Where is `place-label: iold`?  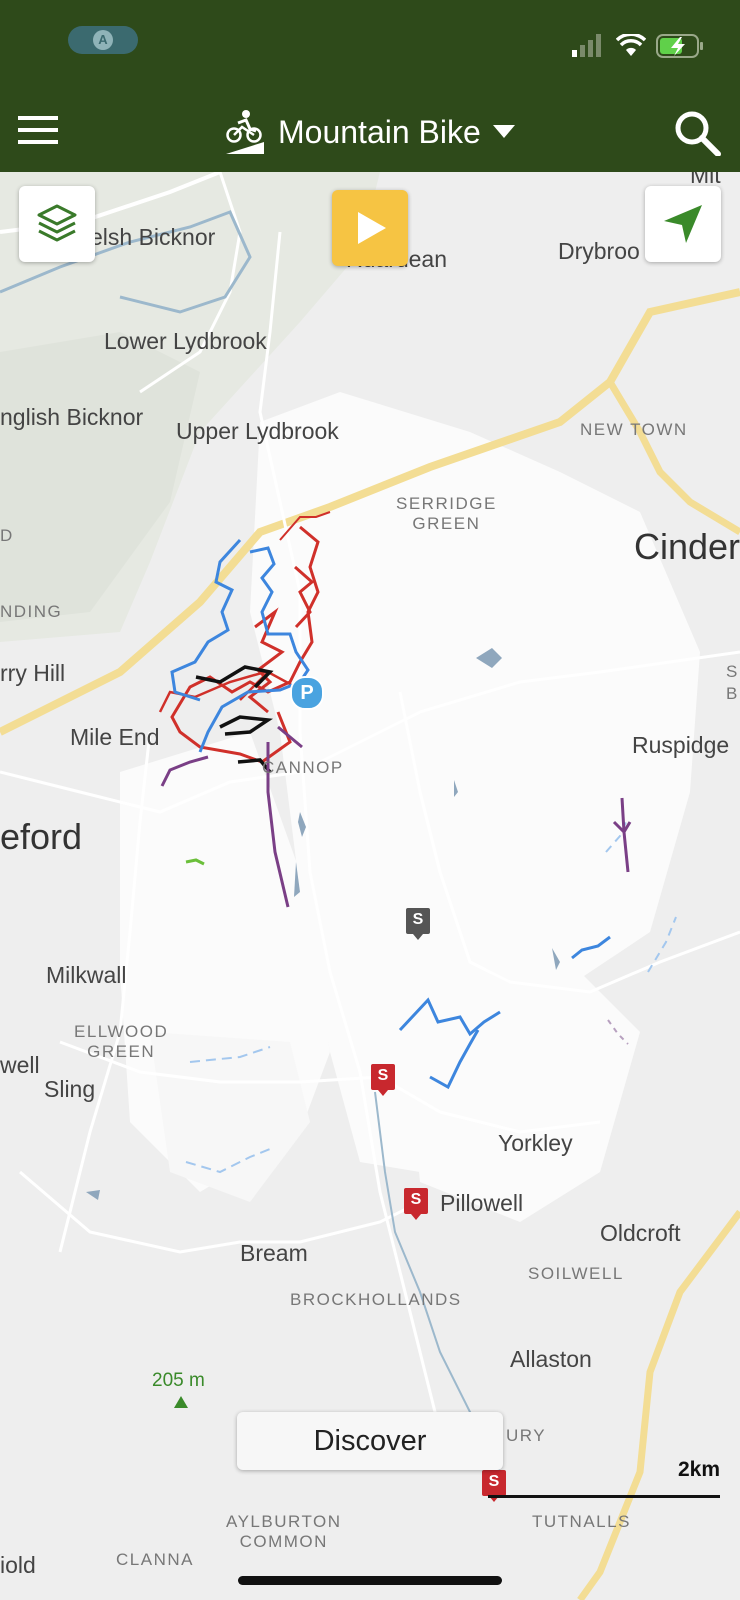
place-label: iold is located at coordinates (18, 1565).